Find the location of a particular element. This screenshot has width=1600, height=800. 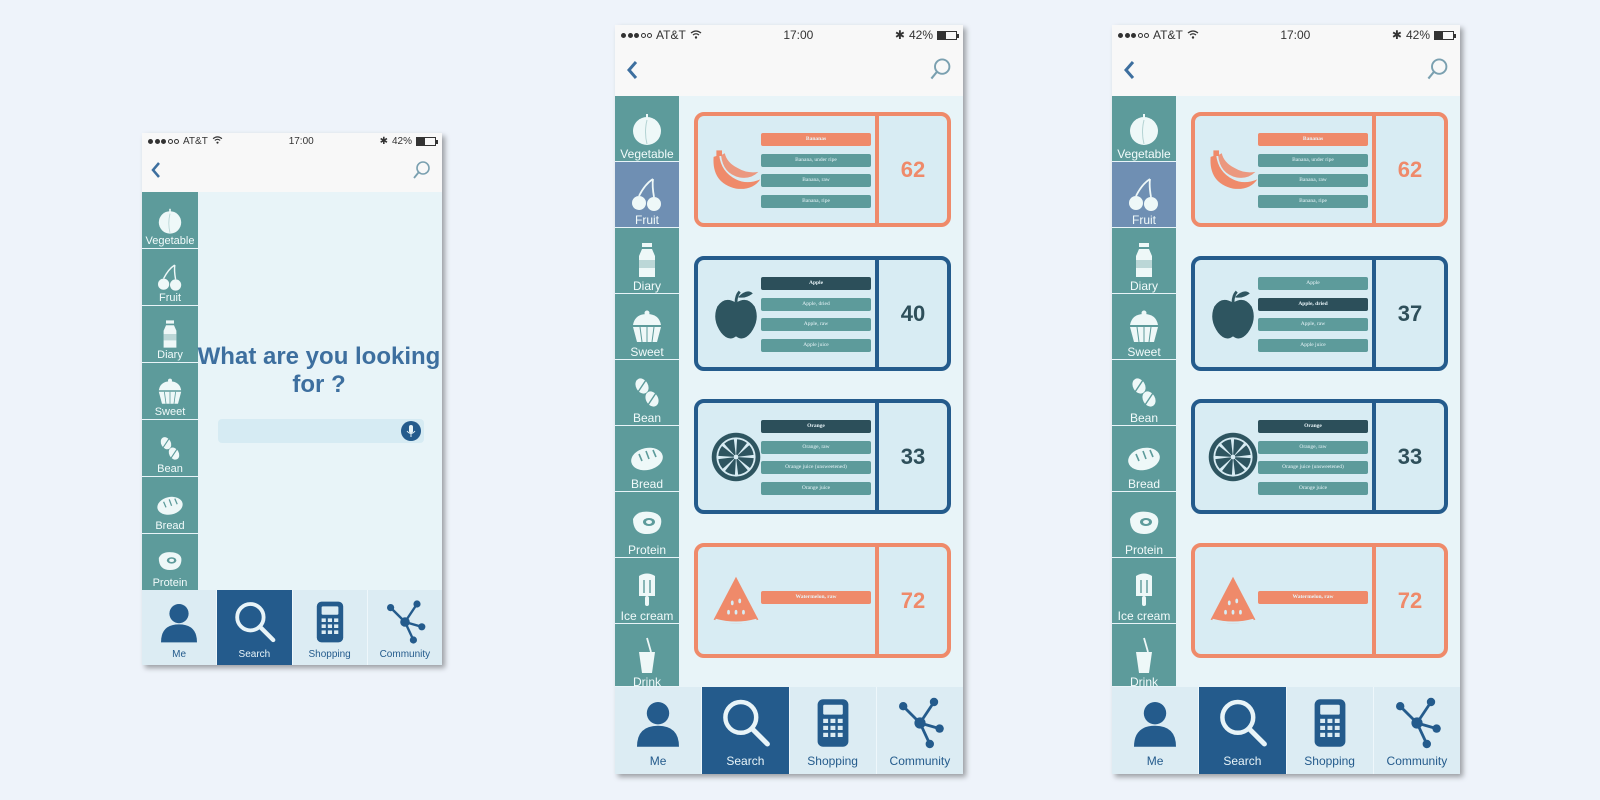

sidebar-item-label: Bean is located at coordinates (170, 469).